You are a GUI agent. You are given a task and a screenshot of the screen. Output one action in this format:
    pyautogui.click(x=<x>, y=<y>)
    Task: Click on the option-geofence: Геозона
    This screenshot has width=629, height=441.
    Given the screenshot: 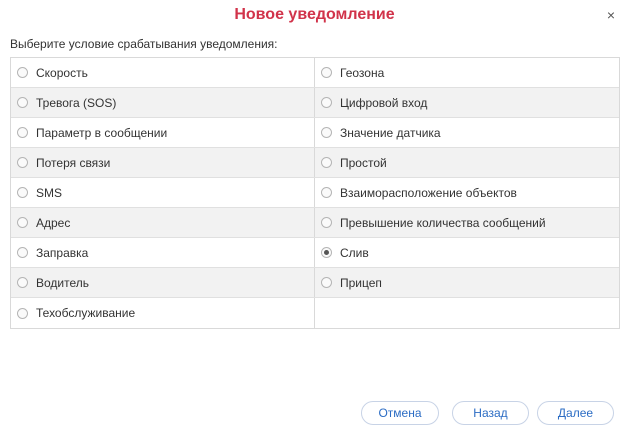 What is the action you would take?
    pyautogui.click(x=467, y=72)
    